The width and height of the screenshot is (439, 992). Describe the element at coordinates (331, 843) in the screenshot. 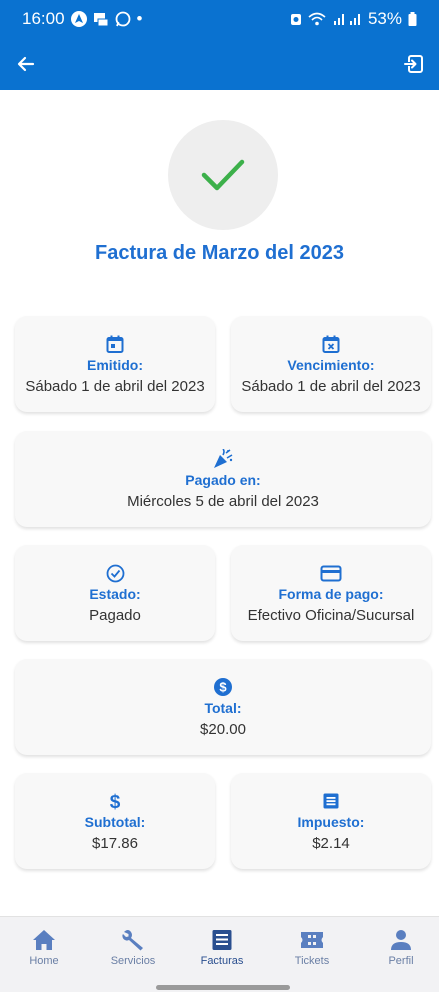

I see `impuesto-value: $2.14` at that location.